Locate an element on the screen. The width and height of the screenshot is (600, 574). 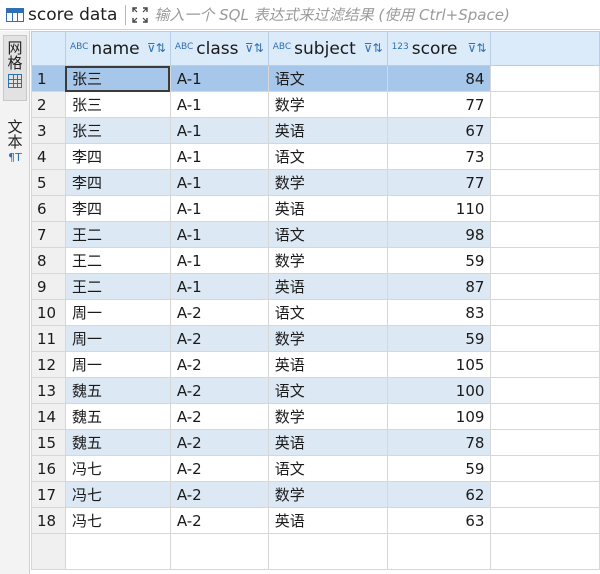
corner-cell is located at coordinates (48, 48).